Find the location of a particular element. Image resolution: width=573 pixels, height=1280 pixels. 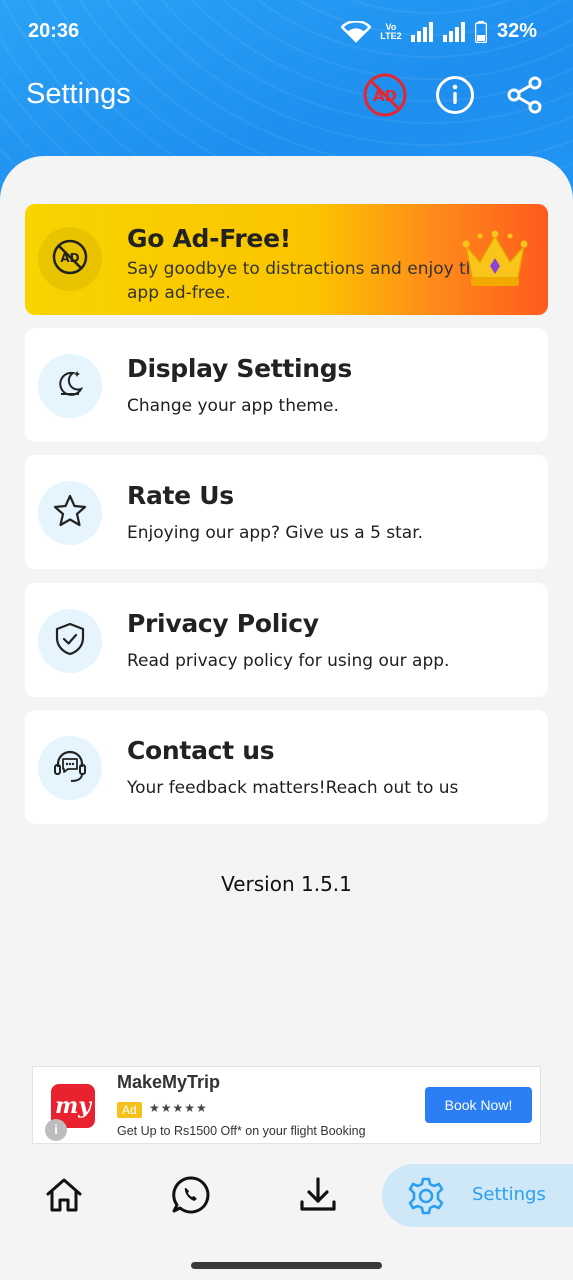

settings-icon is located at coordinates (426, 1198).